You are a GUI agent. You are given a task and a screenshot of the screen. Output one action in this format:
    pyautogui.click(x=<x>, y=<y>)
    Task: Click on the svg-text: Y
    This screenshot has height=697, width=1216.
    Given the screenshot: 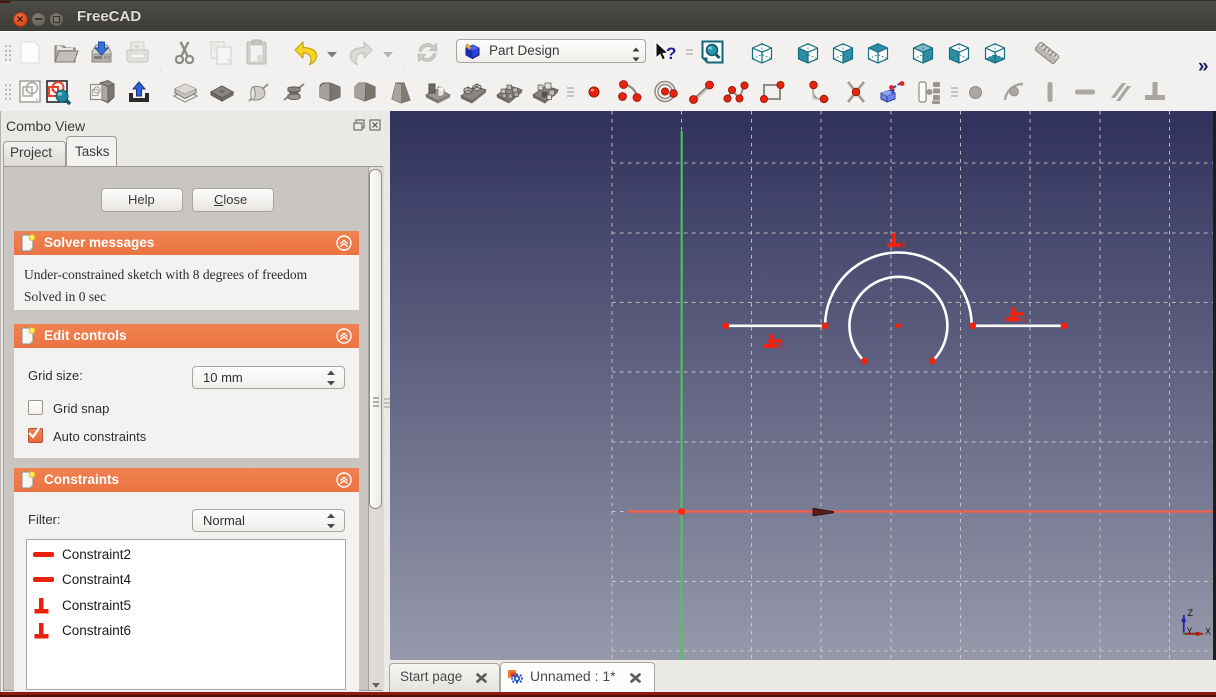 What is the action you would take?
    pyautogui.click(x=1190, y=631)
    